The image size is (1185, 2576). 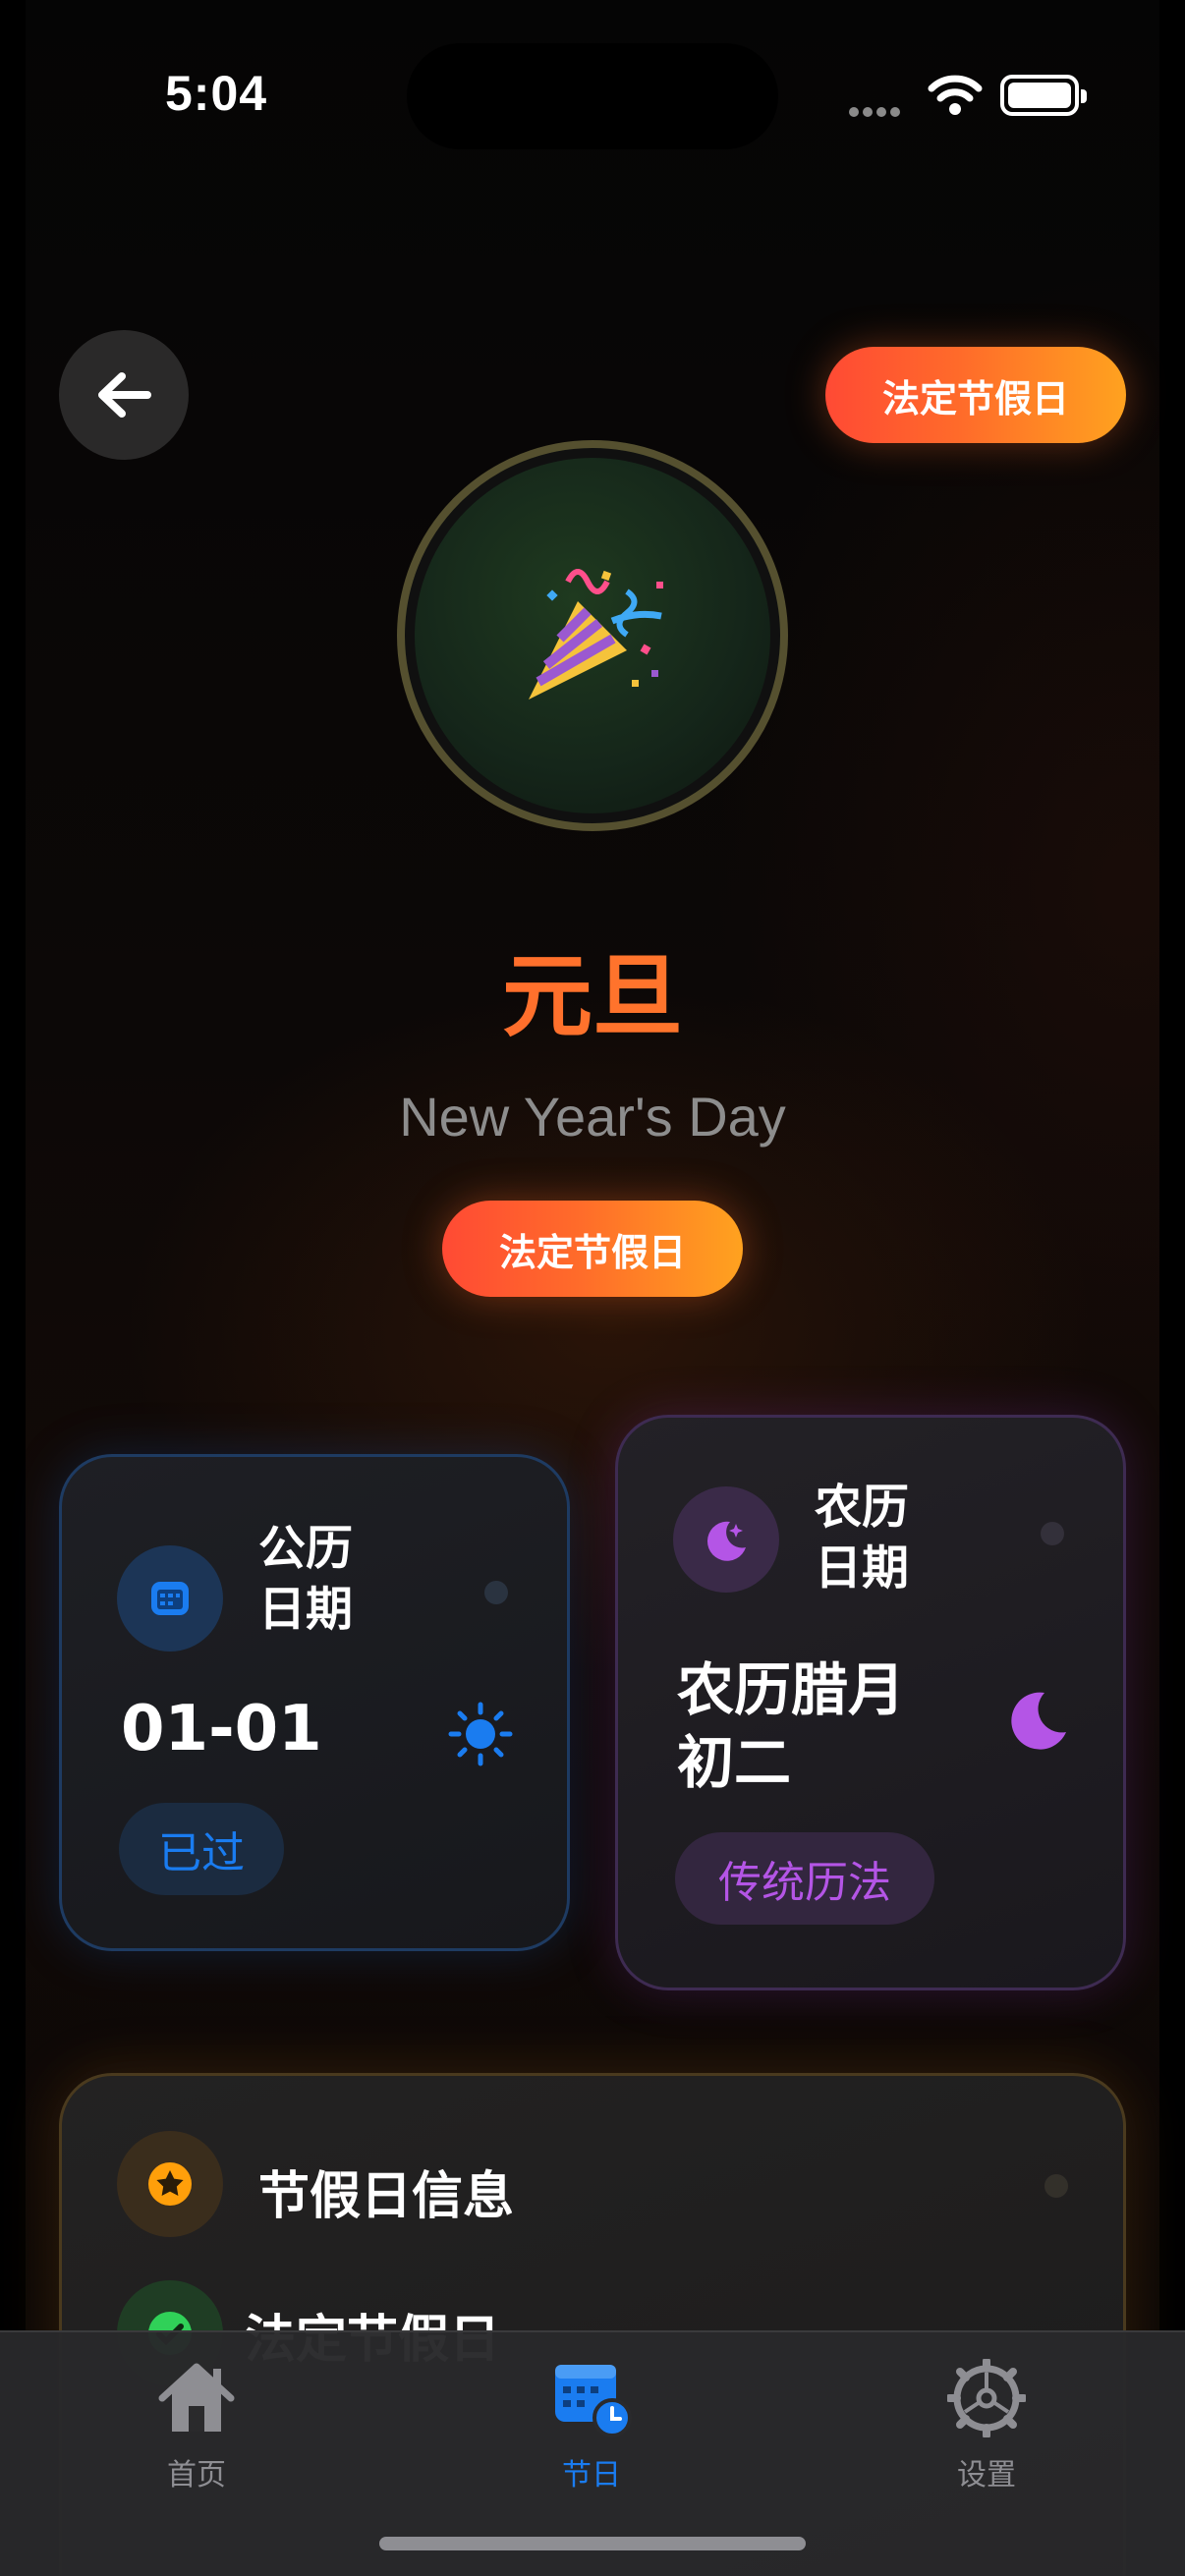 I want to click on solar-date-value: 01-01, so click(x=222, y=1729).